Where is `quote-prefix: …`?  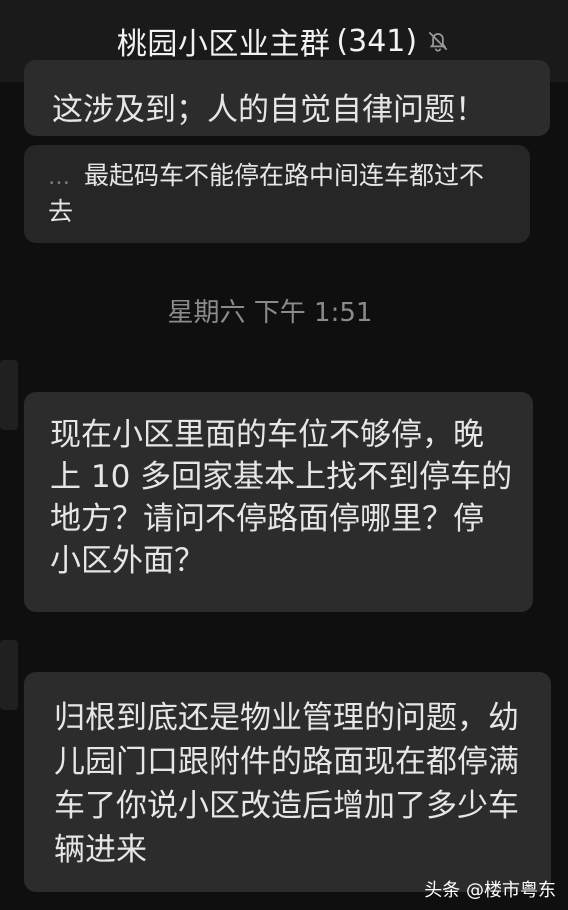 quote-prefix: … is located at coordinates (59, 177).